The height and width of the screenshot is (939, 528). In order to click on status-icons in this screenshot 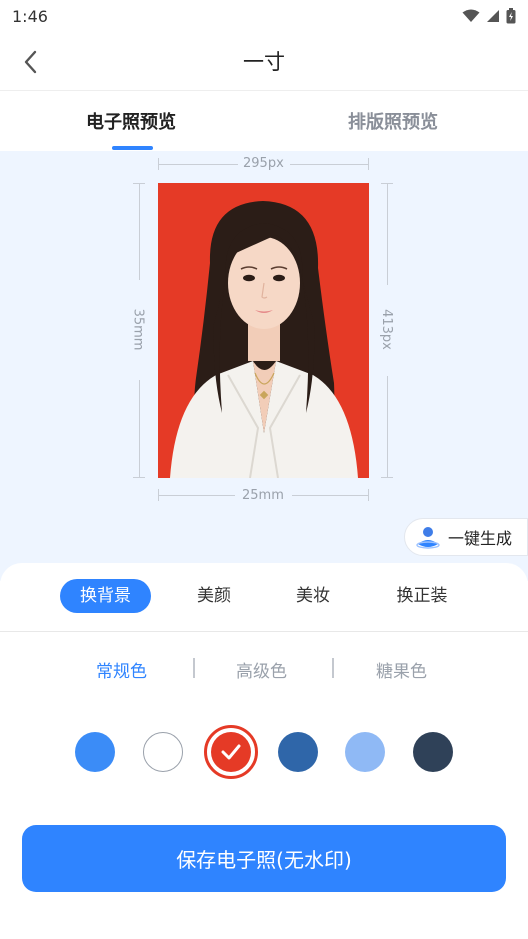, I will do `click(489, 16)`.